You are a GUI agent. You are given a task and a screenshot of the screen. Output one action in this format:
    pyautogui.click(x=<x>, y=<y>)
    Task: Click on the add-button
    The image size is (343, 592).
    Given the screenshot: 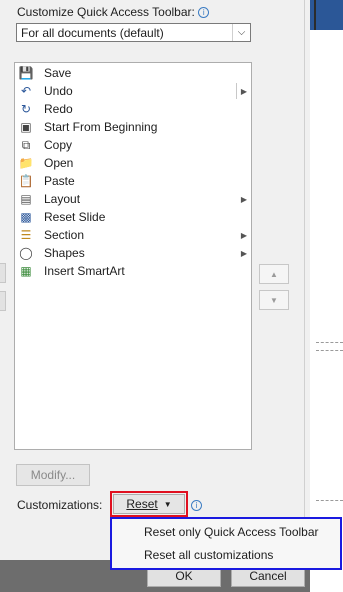 What is the action you would take?
    pyautogui.click(x=3, y=273)
    